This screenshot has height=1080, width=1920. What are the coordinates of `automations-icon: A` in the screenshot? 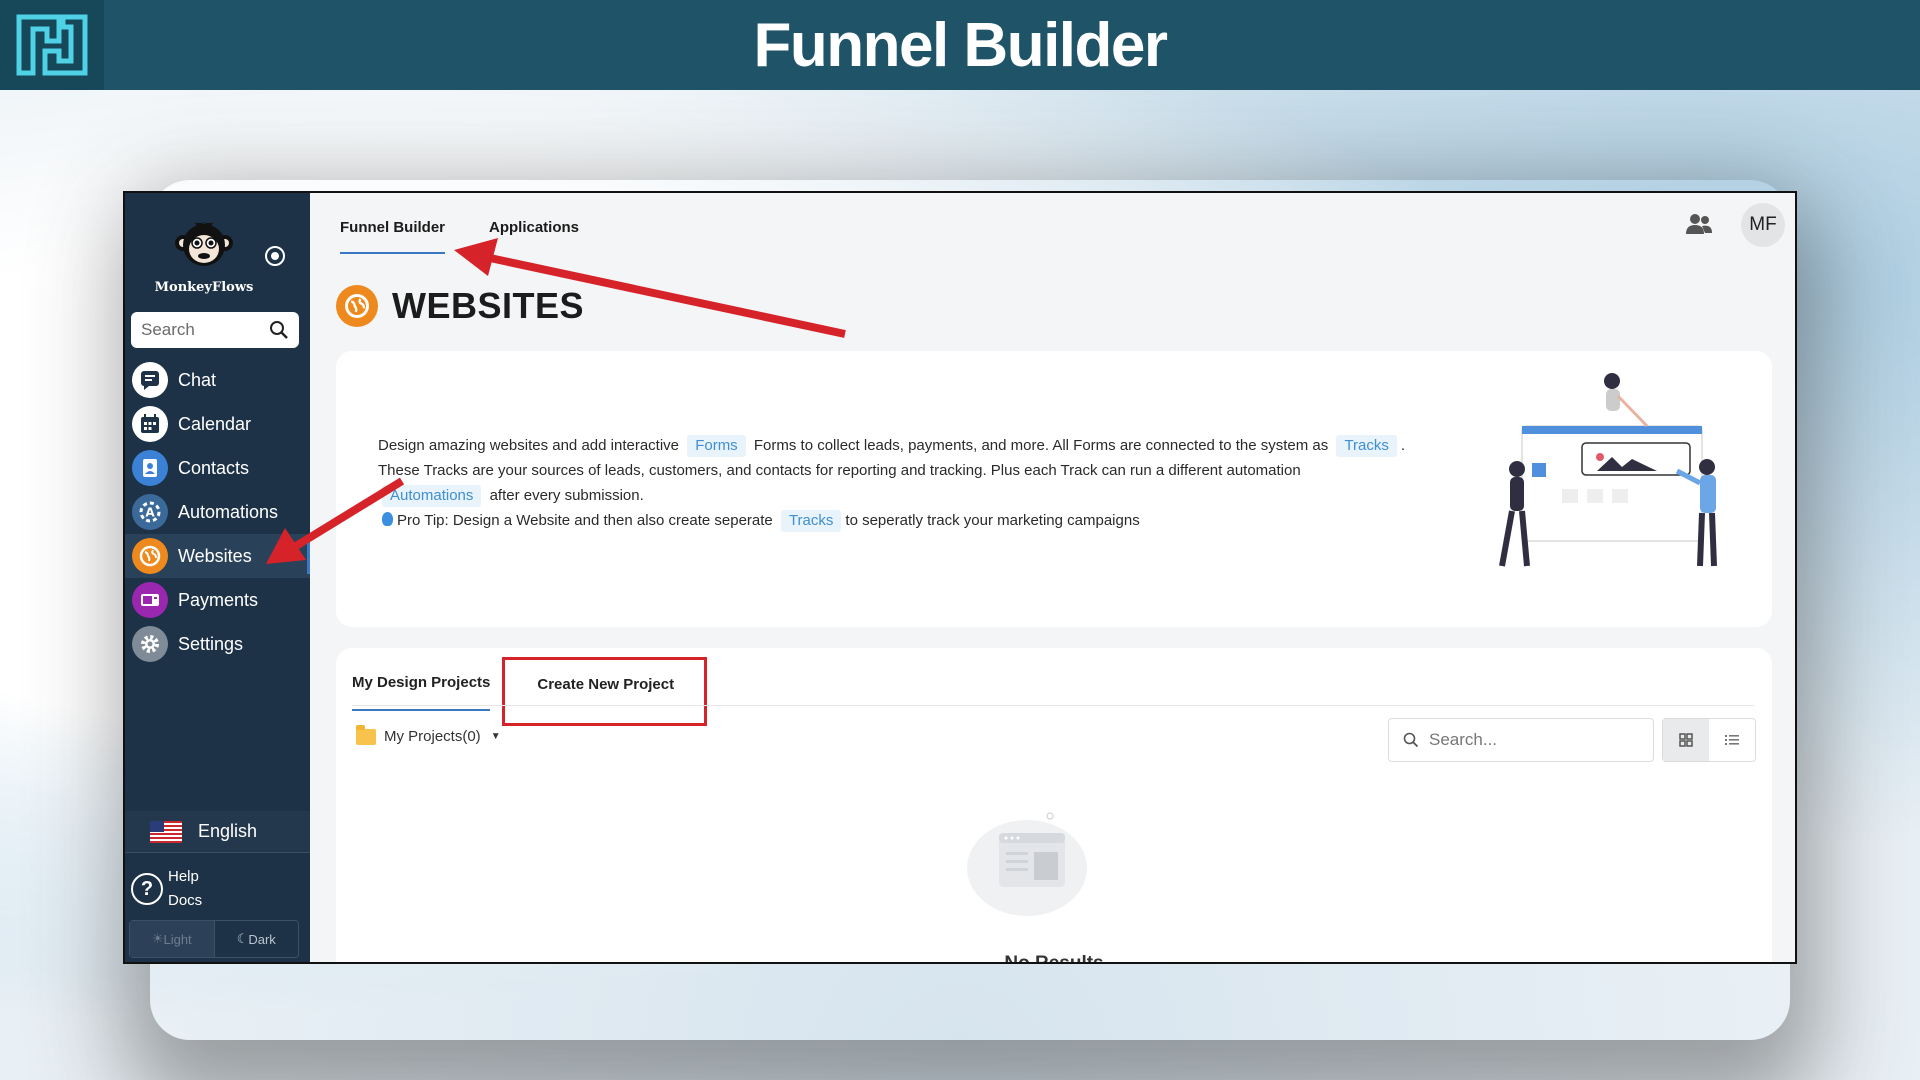 It's located at (150, 512).